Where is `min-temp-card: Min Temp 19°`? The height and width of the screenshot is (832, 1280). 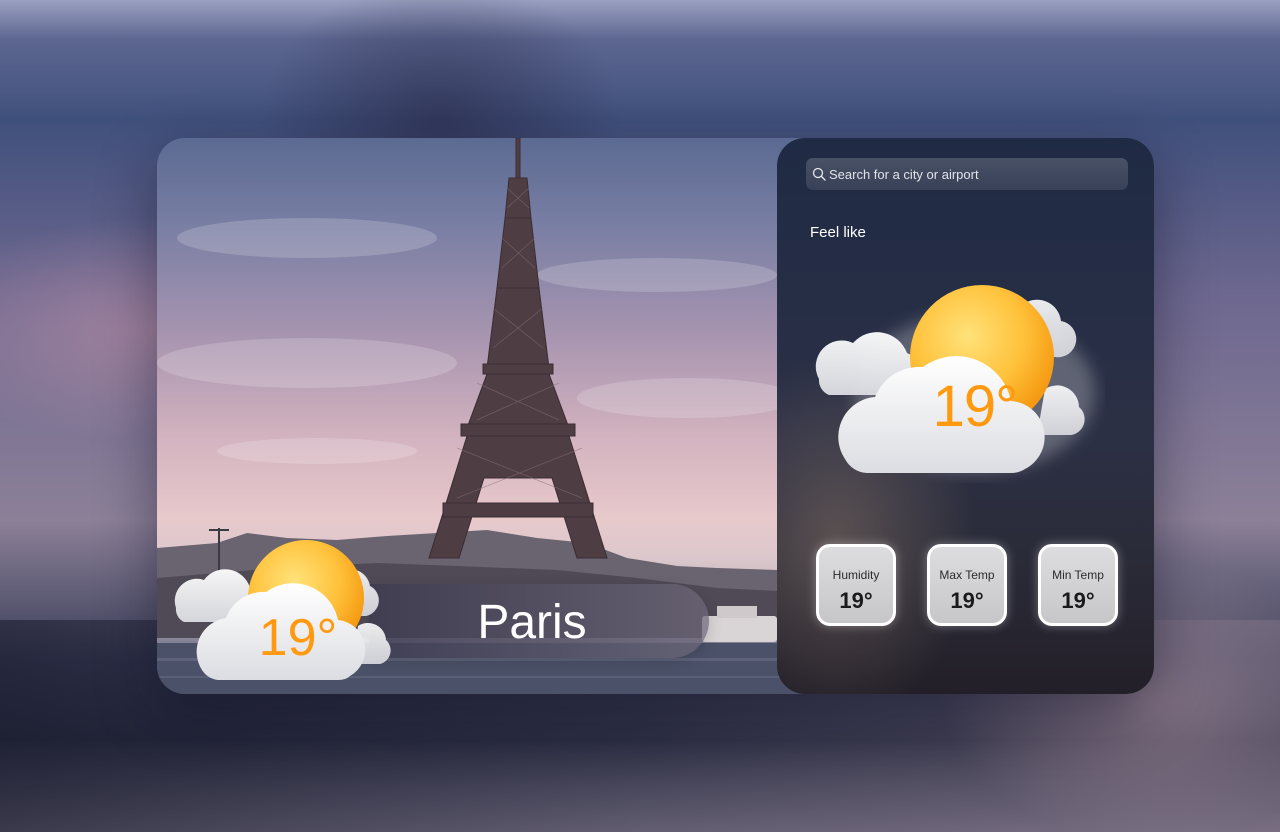
min-temp-card: Min Temp 19° is located at coordinates (1078, 585).